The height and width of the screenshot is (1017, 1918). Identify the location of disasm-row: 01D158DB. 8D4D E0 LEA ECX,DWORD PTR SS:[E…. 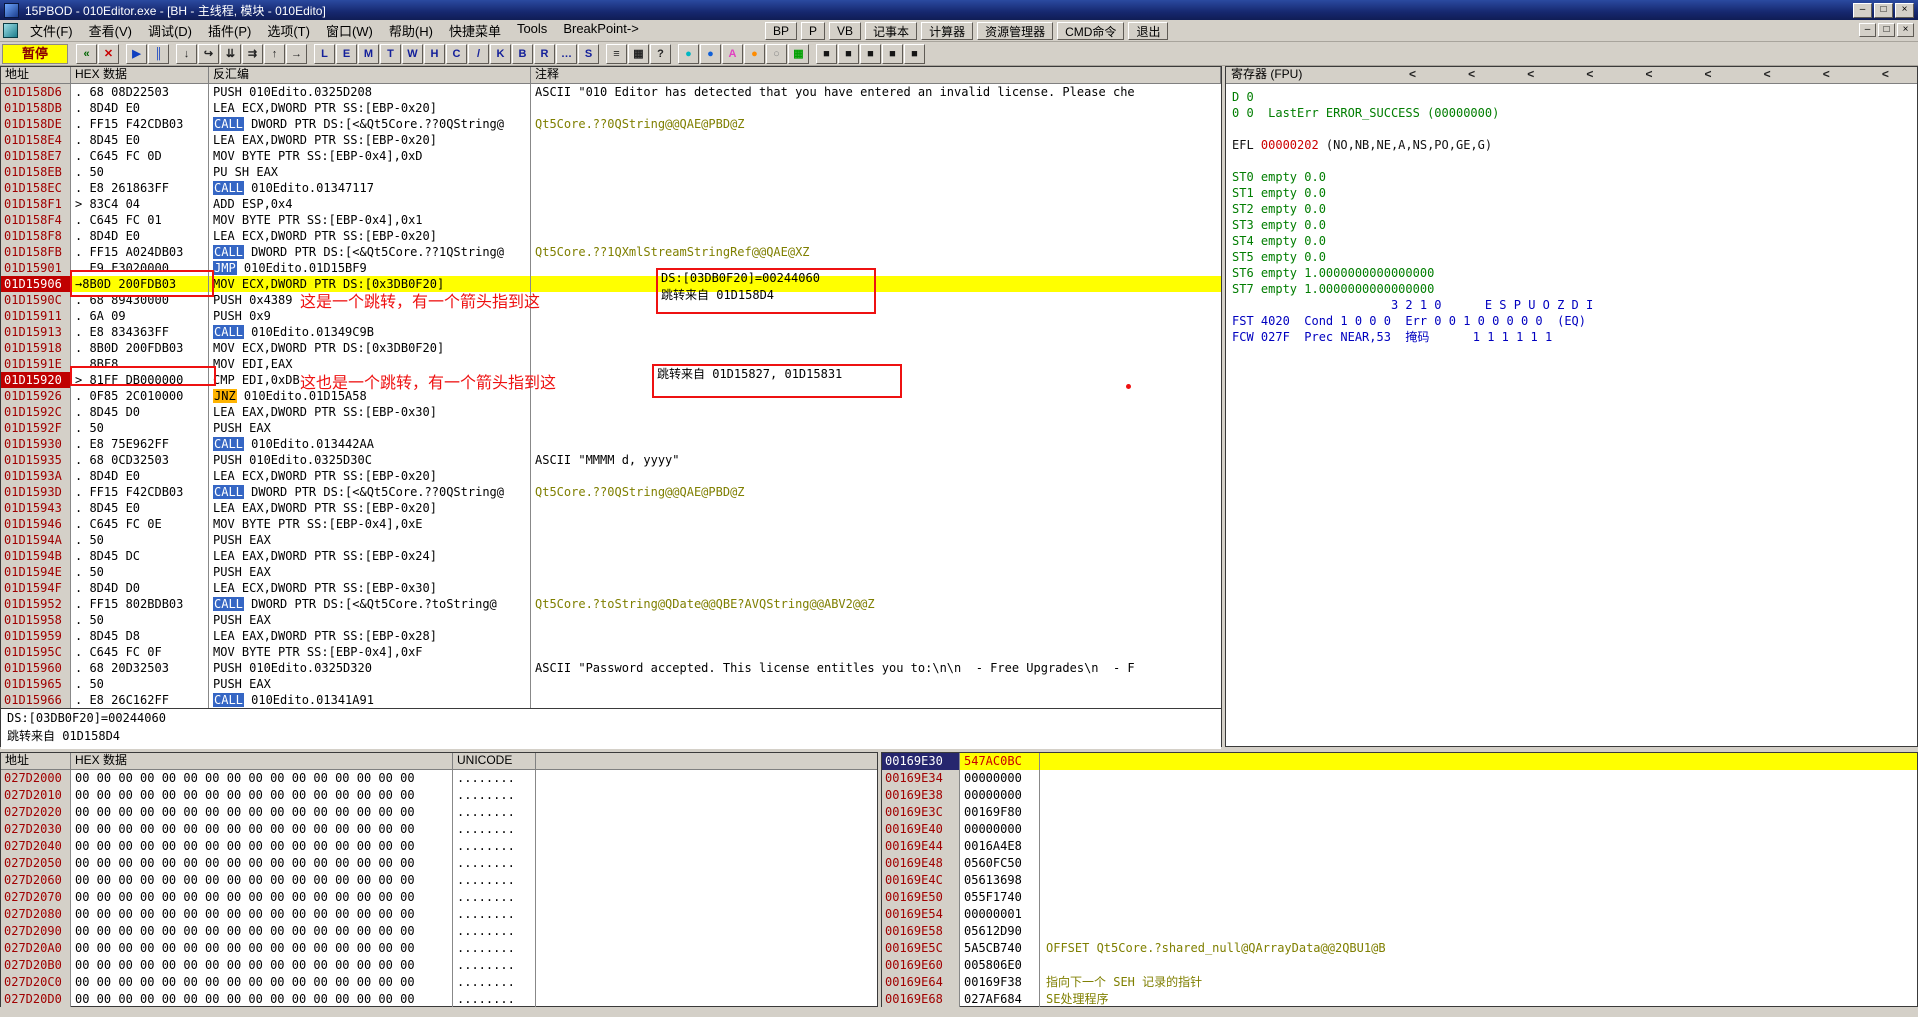
(611, 108).